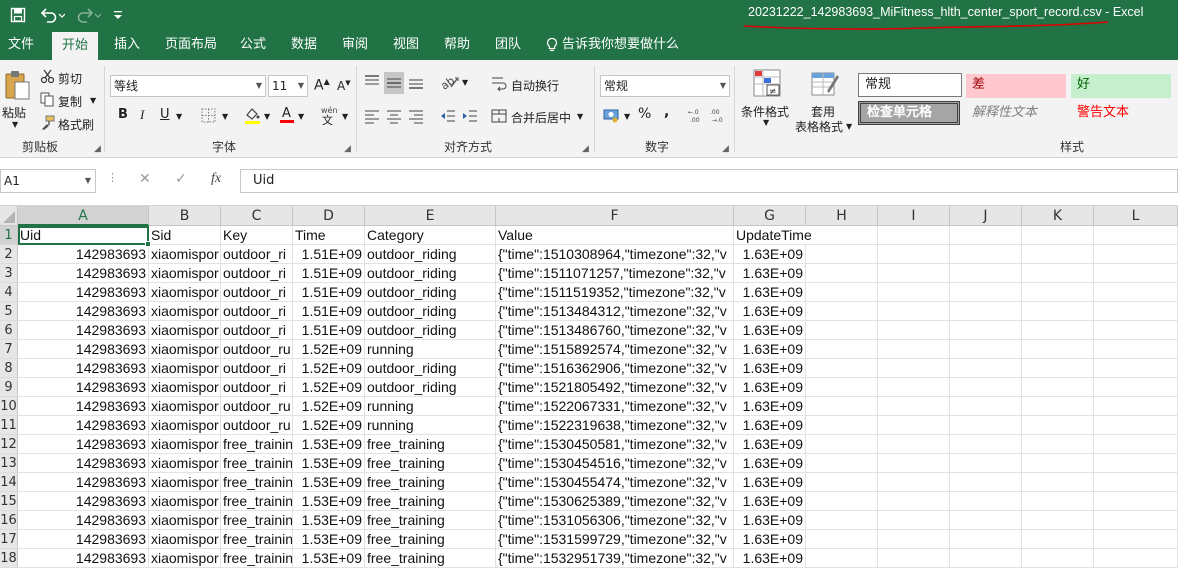 The image size is (1178, 568). Describe the element at coordinates (9, 330) in the screenshot. I see `row-header: 6` at that location.